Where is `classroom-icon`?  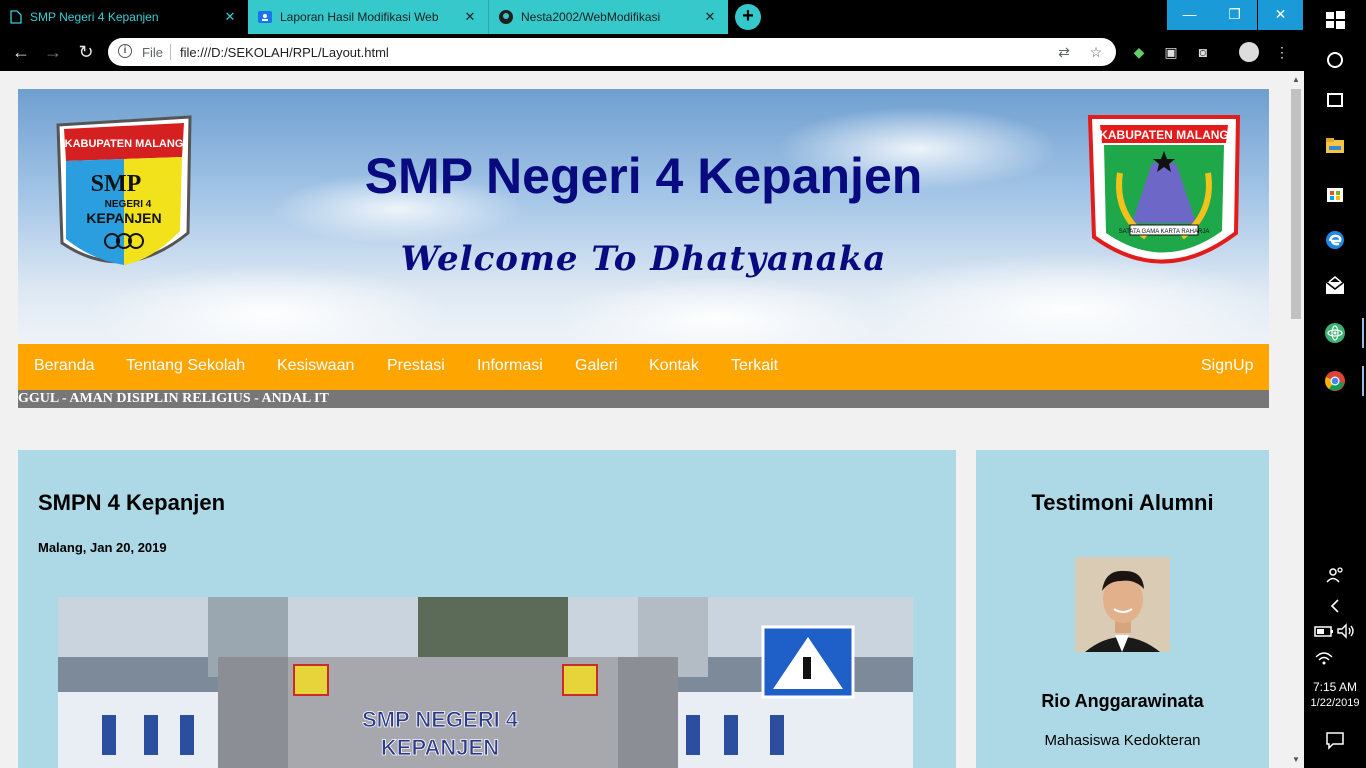
classroom-icon is located at coordinates (265, 17).